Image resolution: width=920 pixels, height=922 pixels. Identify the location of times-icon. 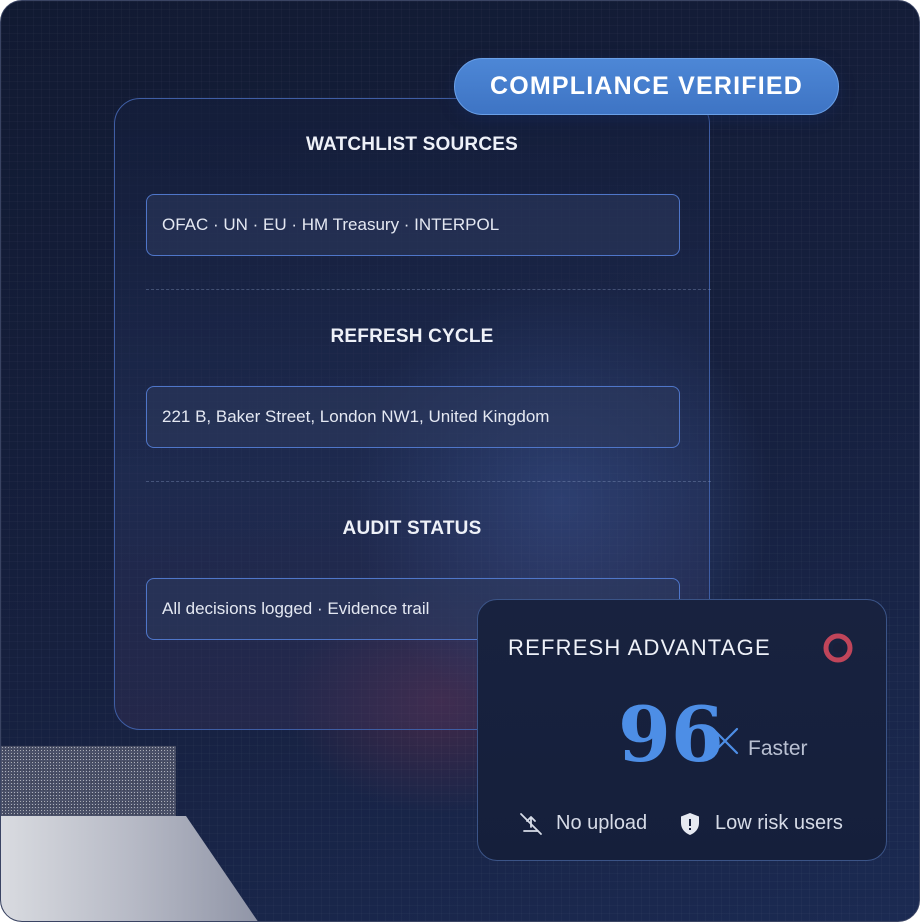
(725, 741).